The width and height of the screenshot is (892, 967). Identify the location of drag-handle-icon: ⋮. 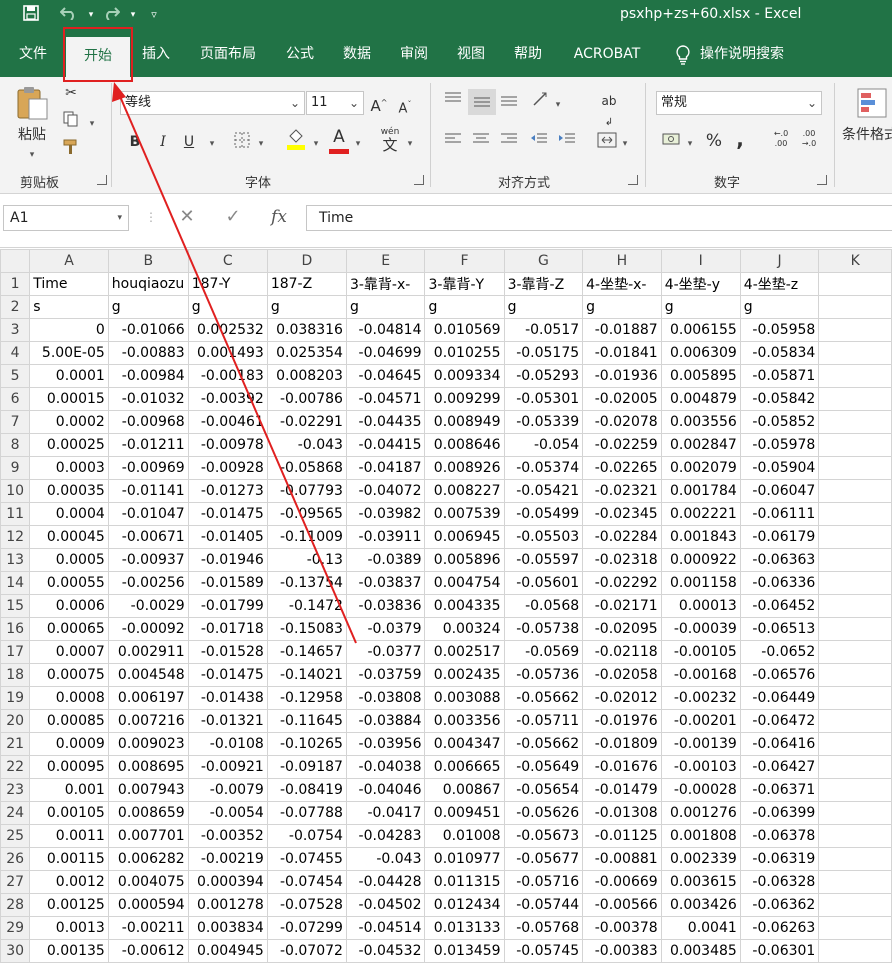
(151, 217).